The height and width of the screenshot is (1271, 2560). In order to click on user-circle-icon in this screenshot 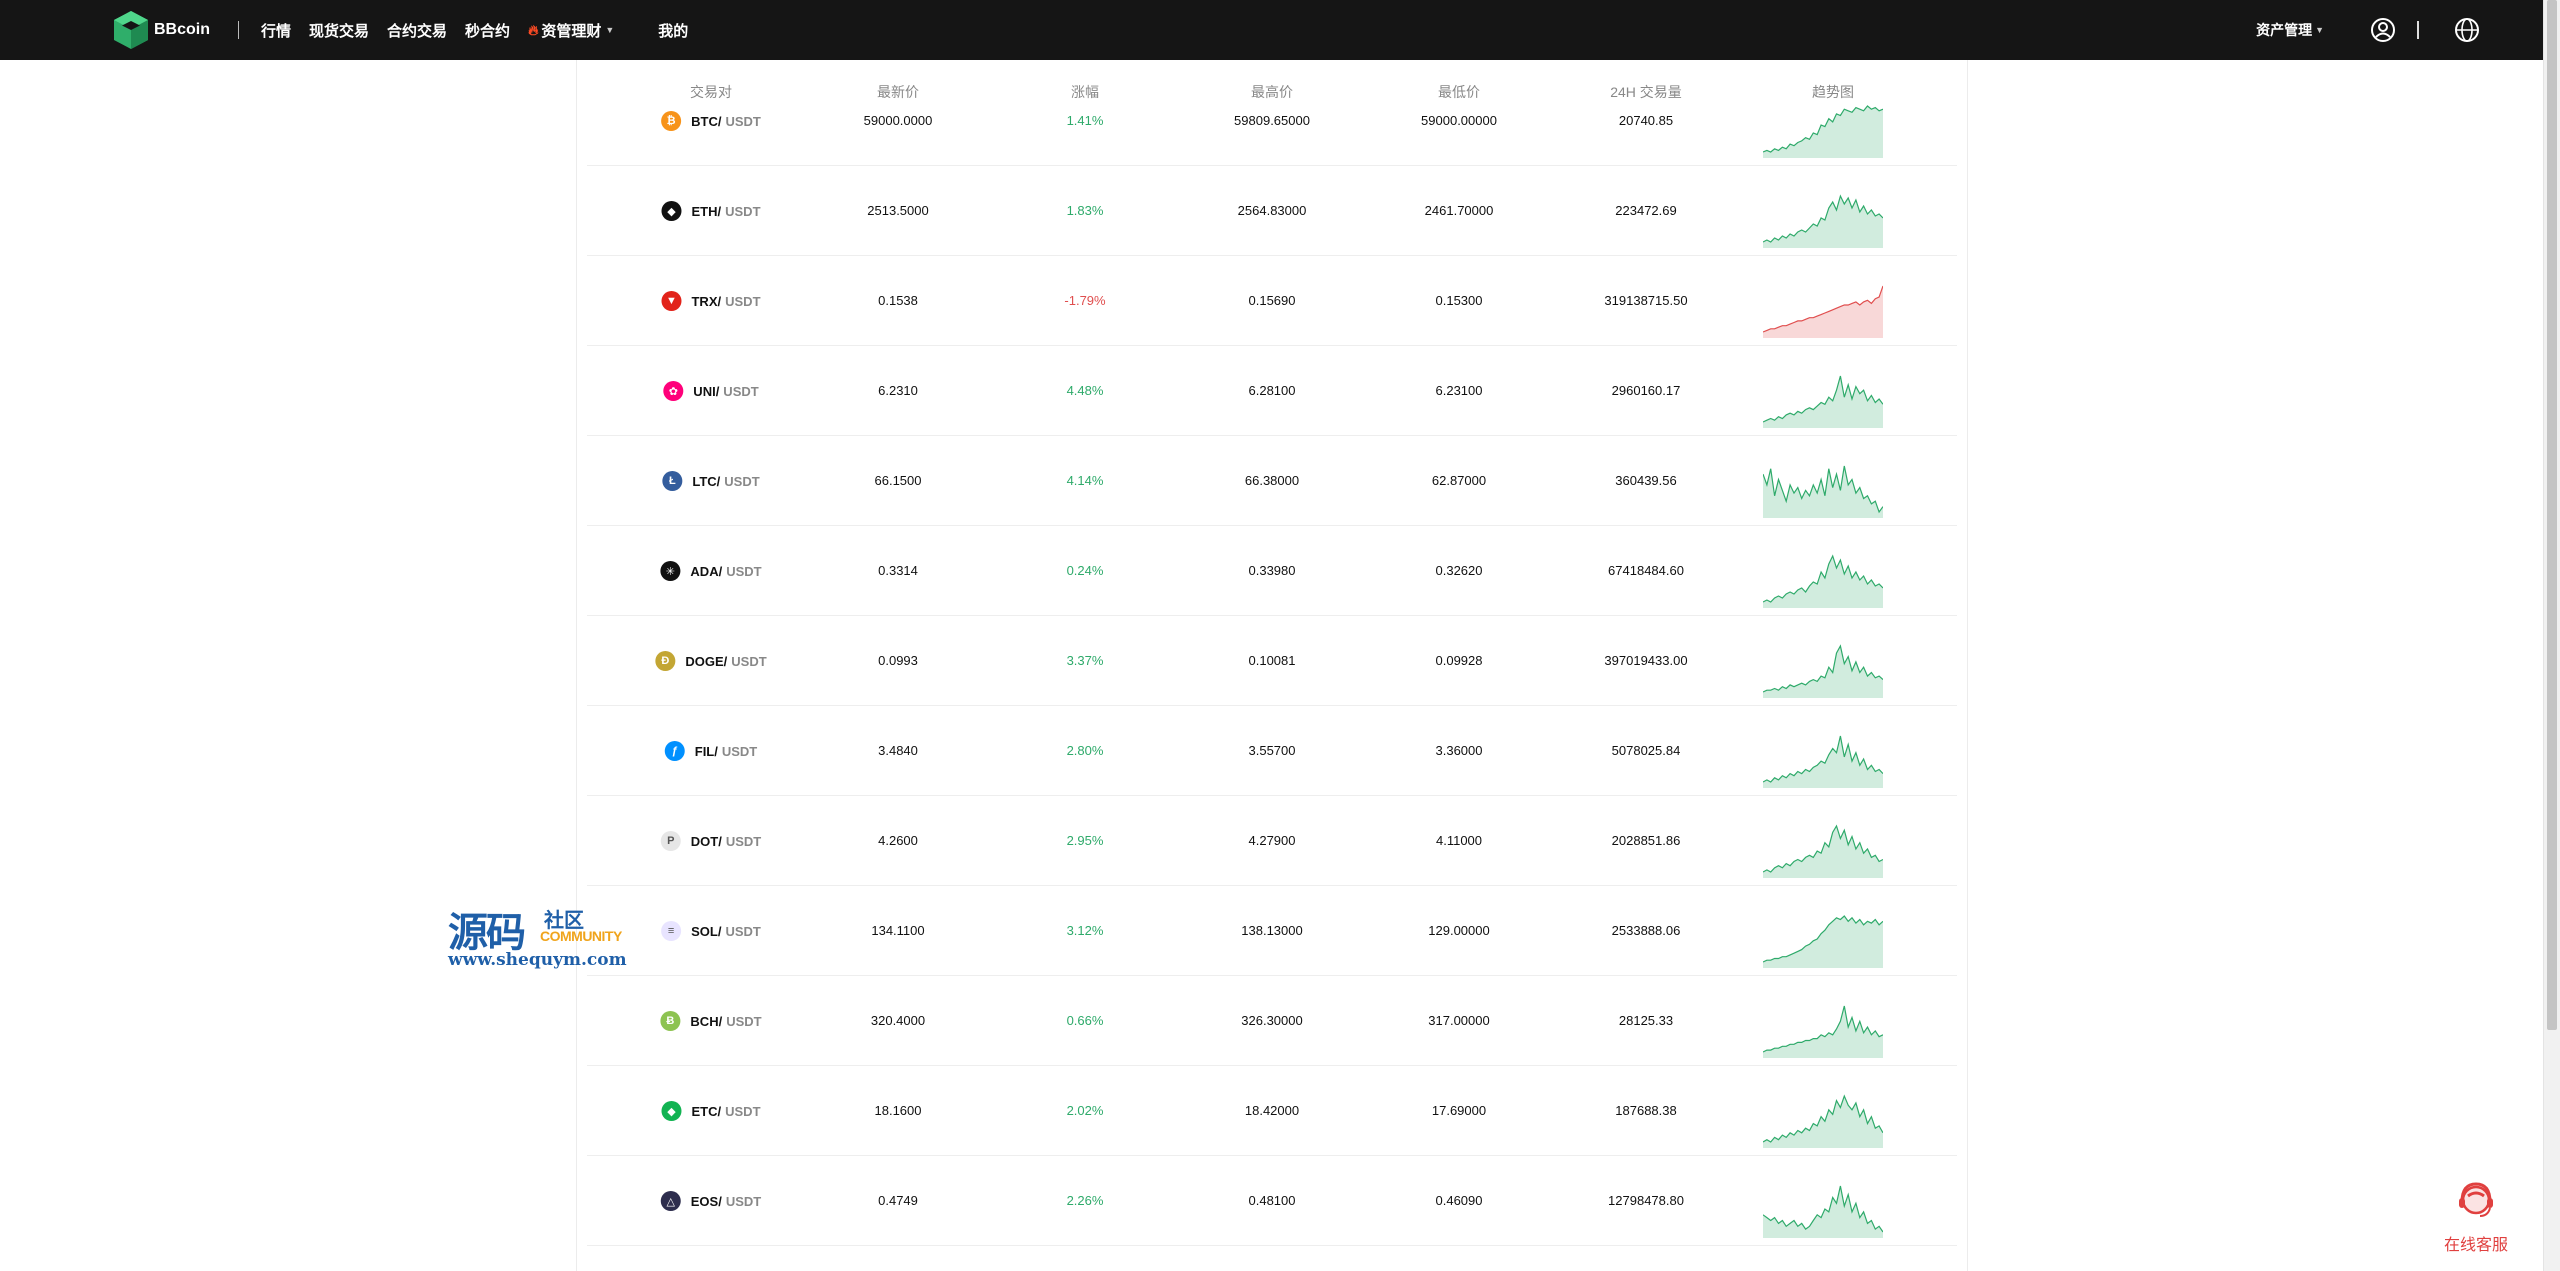, I will do `click(2383, 30)`.